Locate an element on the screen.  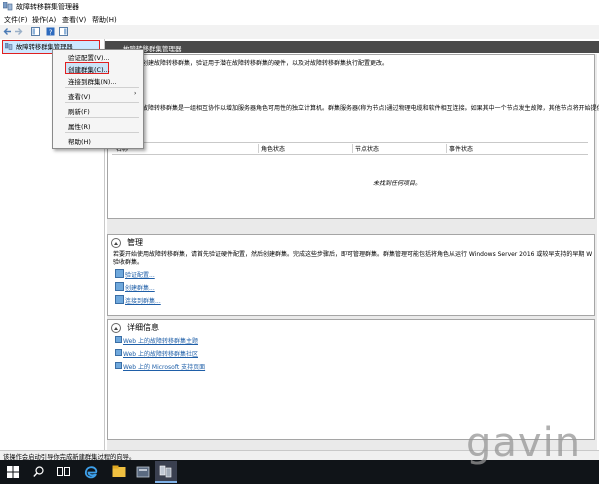
task-view-icon is located at coordinates (64, 472).